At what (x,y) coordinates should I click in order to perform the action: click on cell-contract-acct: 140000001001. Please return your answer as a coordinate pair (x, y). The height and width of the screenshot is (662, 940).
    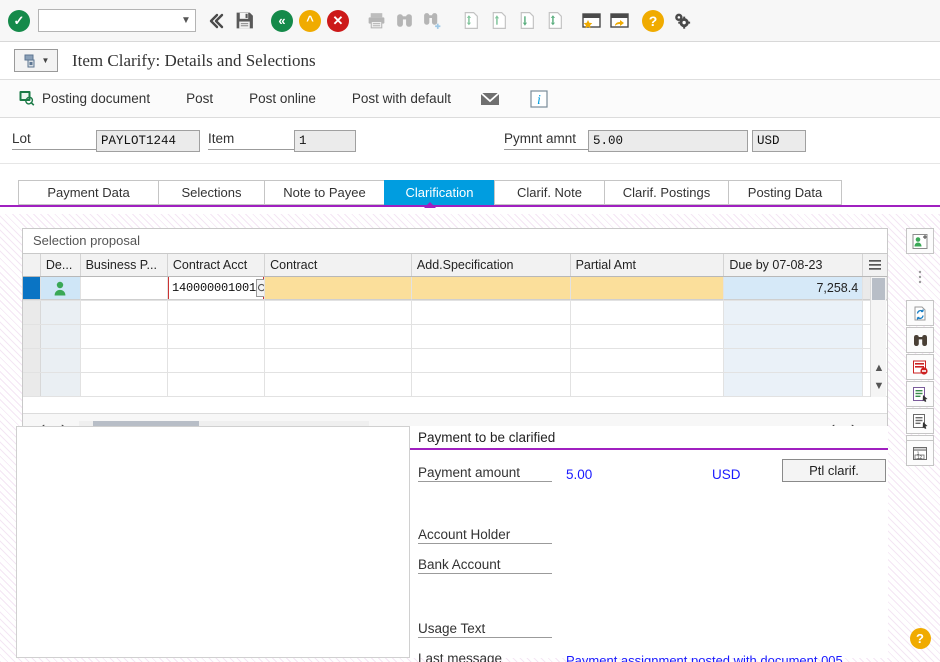
    Looking at the image, I should click on (216, 288).